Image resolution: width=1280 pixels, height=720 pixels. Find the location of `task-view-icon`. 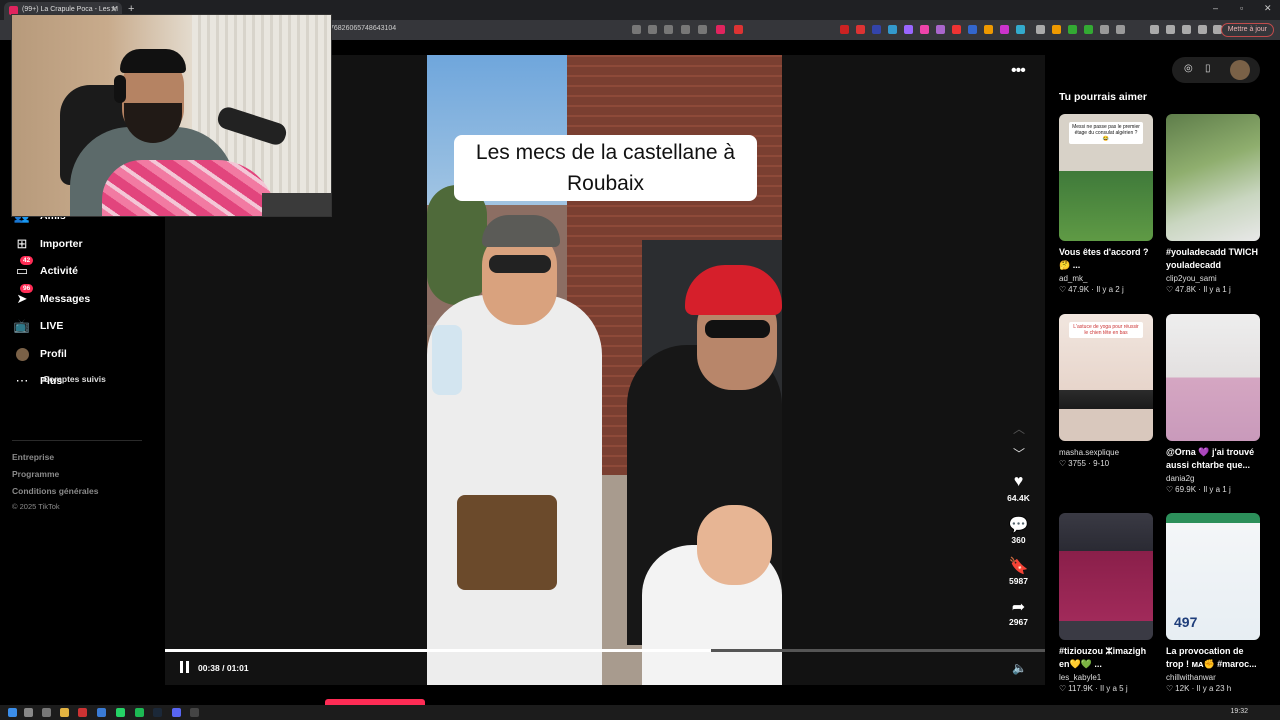

task-view-icon is located at coordinates (46, 712).